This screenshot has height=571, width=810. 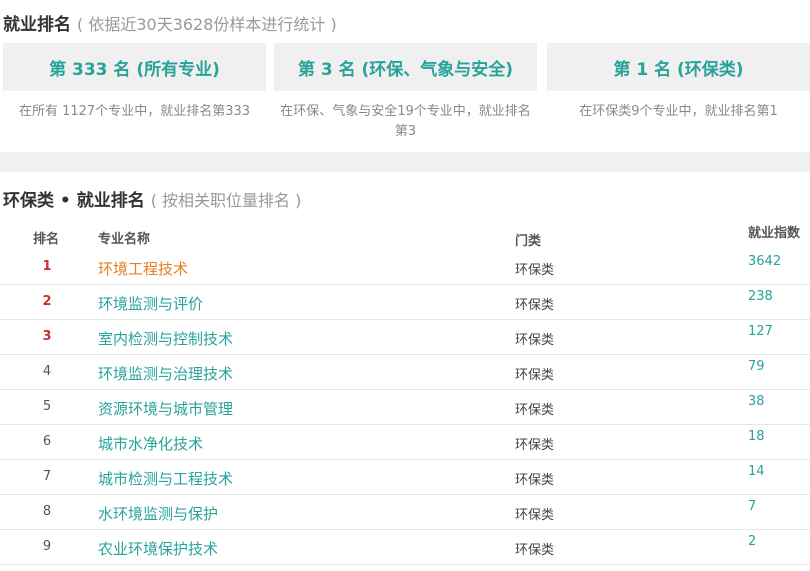 I want to click on row-employment-index: 127, so click(x=760, y=331).